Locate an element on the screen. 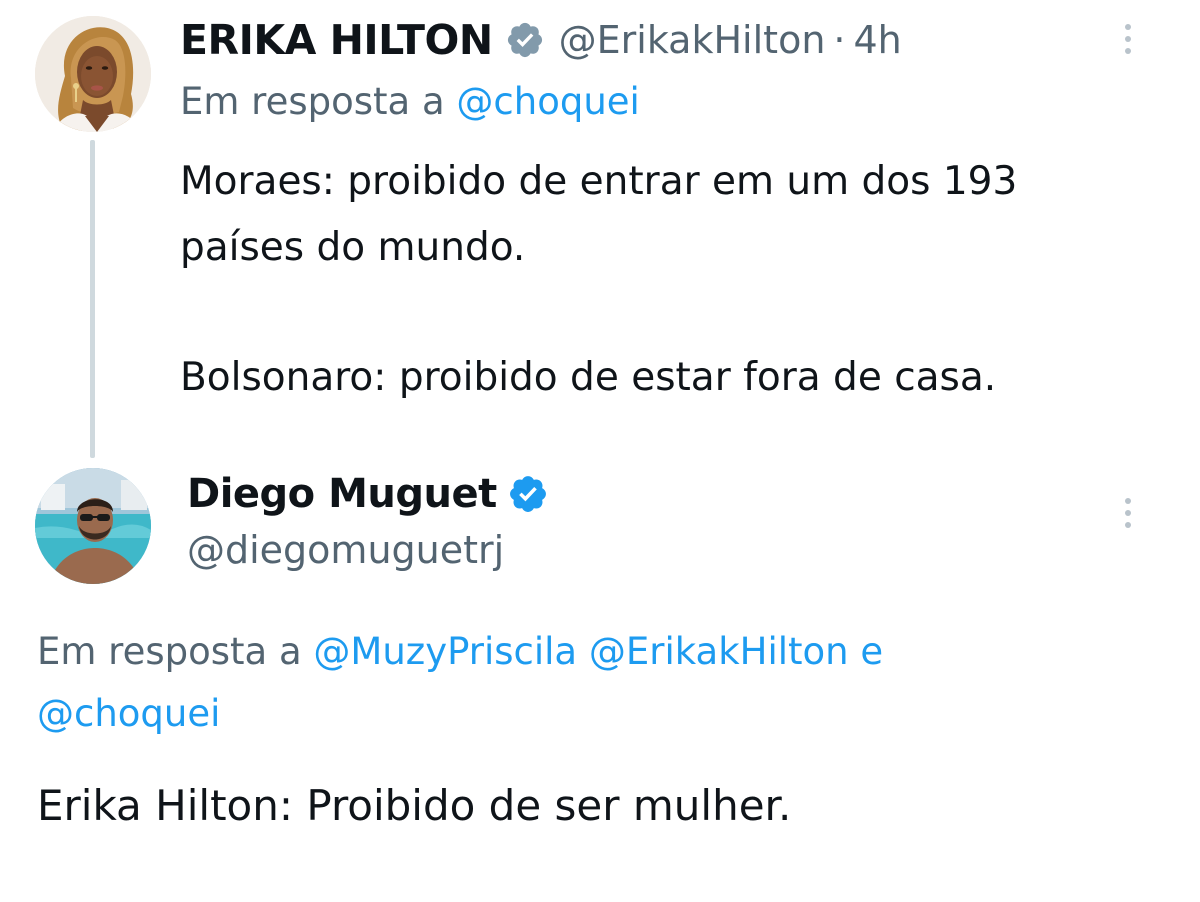 This screenshot has height=902, width=1200. author-handle: @ErikakHilton is located at coordinates (692, 40).